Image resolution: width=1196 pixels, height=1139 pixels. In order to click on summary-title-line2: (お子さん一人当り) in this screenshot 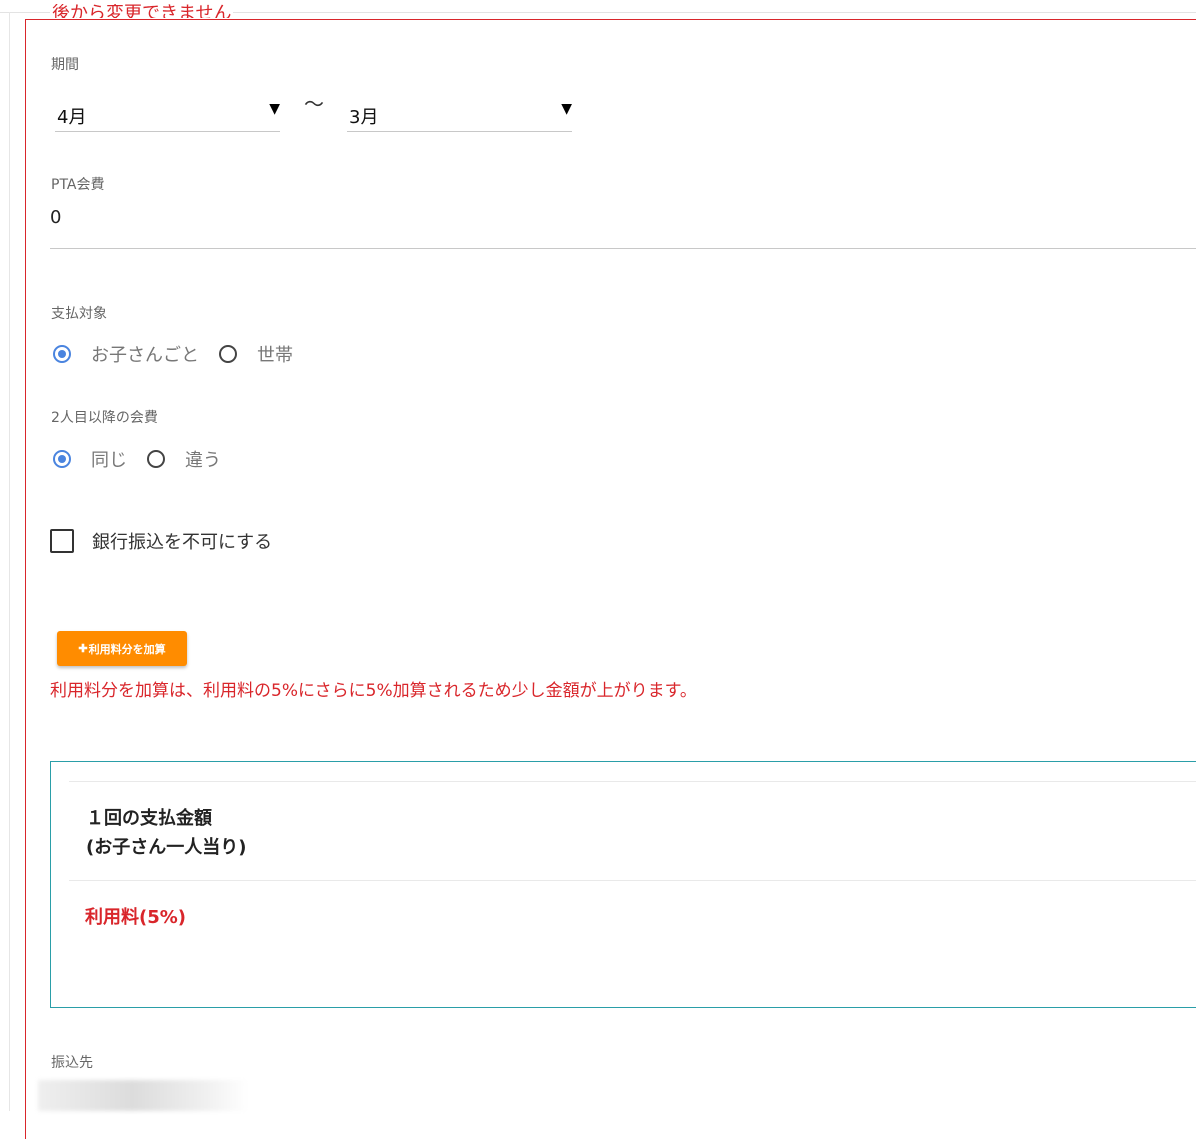, I will do `click(166, 847)`.